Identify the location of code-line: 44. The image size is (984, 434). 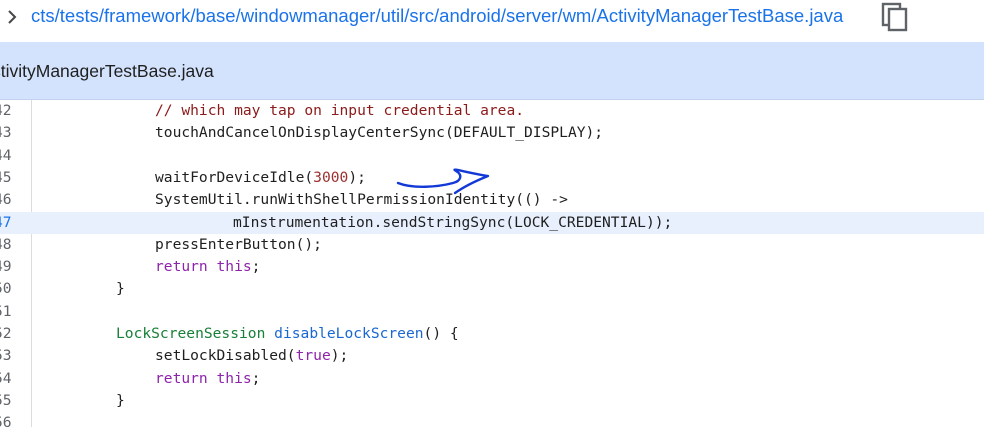
(492, 156).